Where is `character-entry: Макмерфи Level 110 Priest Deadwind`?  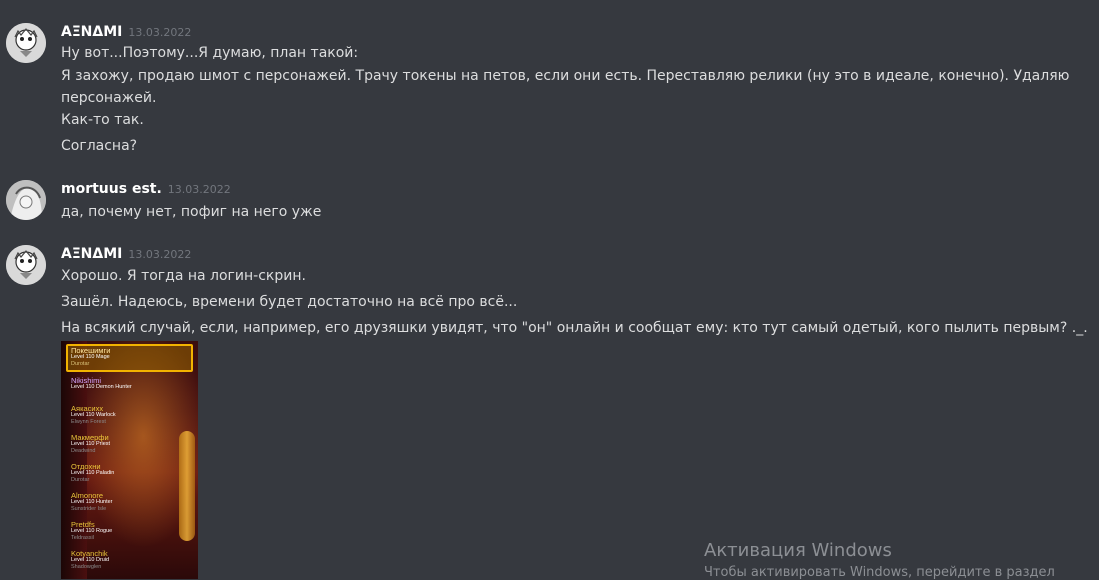
character-entry: Макмерфи Level 110 Priest Deadwind is located at coordinates (90, 444).